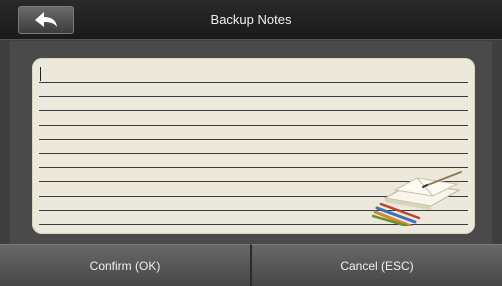 This screenshot has height=286, width=502. I want to click on back-button, so click(46, 20).